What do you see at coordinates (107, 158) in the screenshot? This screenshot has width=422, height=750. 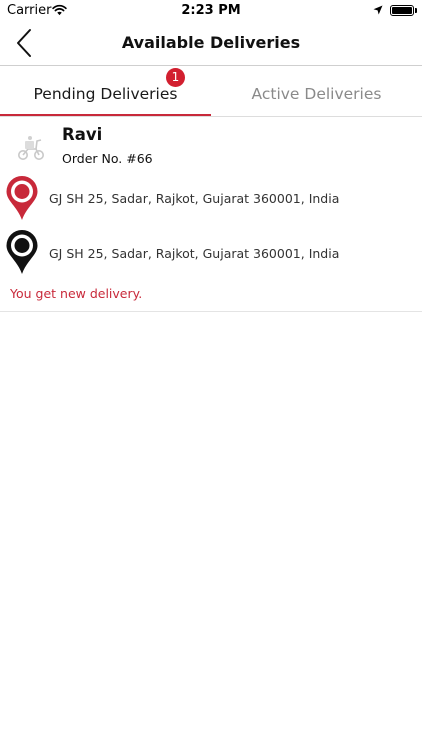 I see `order-number: Order No. #66` at bounding box center [107, 158].